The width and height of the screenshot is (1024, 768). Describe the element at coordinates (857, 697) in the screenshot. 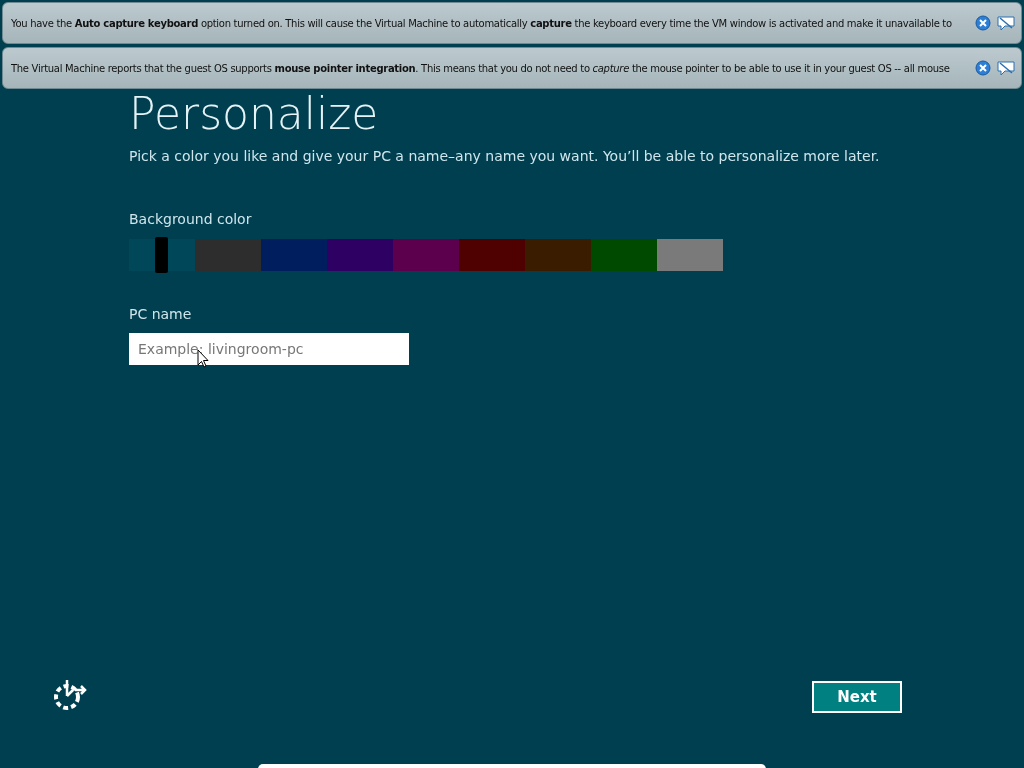

I see `next-button: Next` at that location.